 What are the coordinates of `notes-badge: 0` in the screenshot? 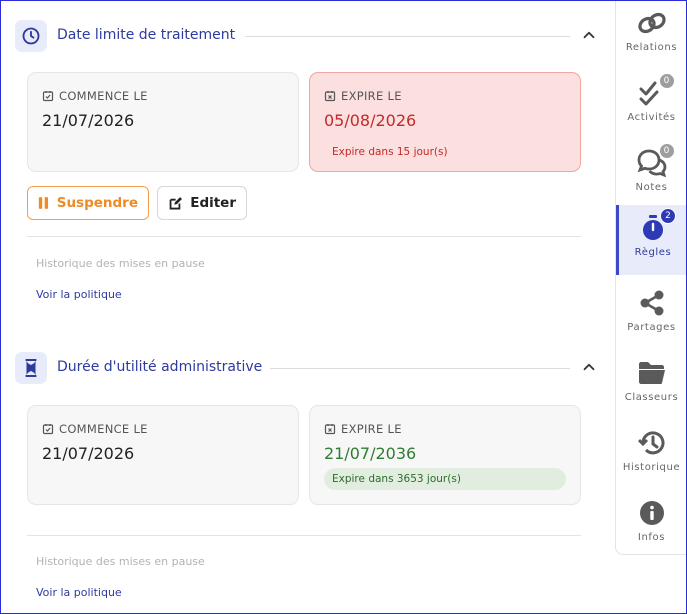 It's located at (666, 151).